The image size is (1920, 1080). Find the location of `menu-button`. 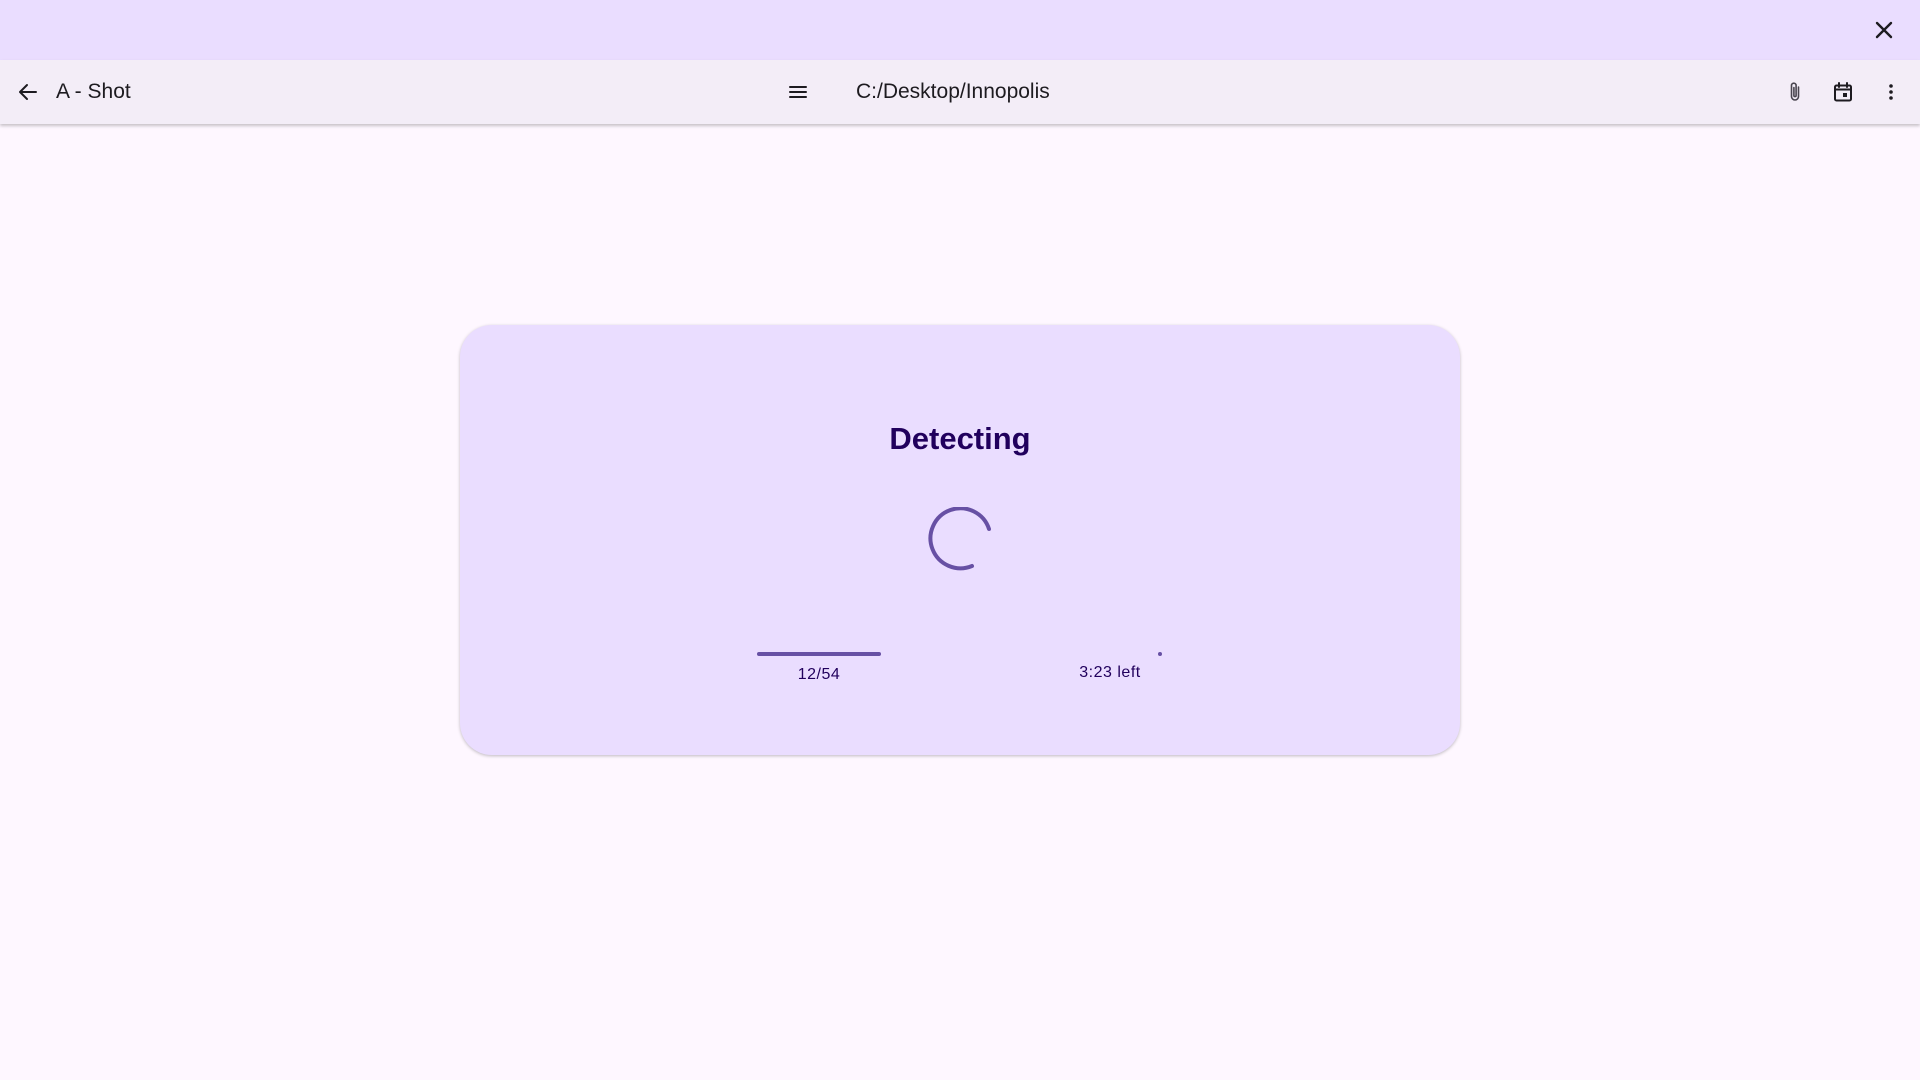

menu-button is located at coordinates (798, 92).